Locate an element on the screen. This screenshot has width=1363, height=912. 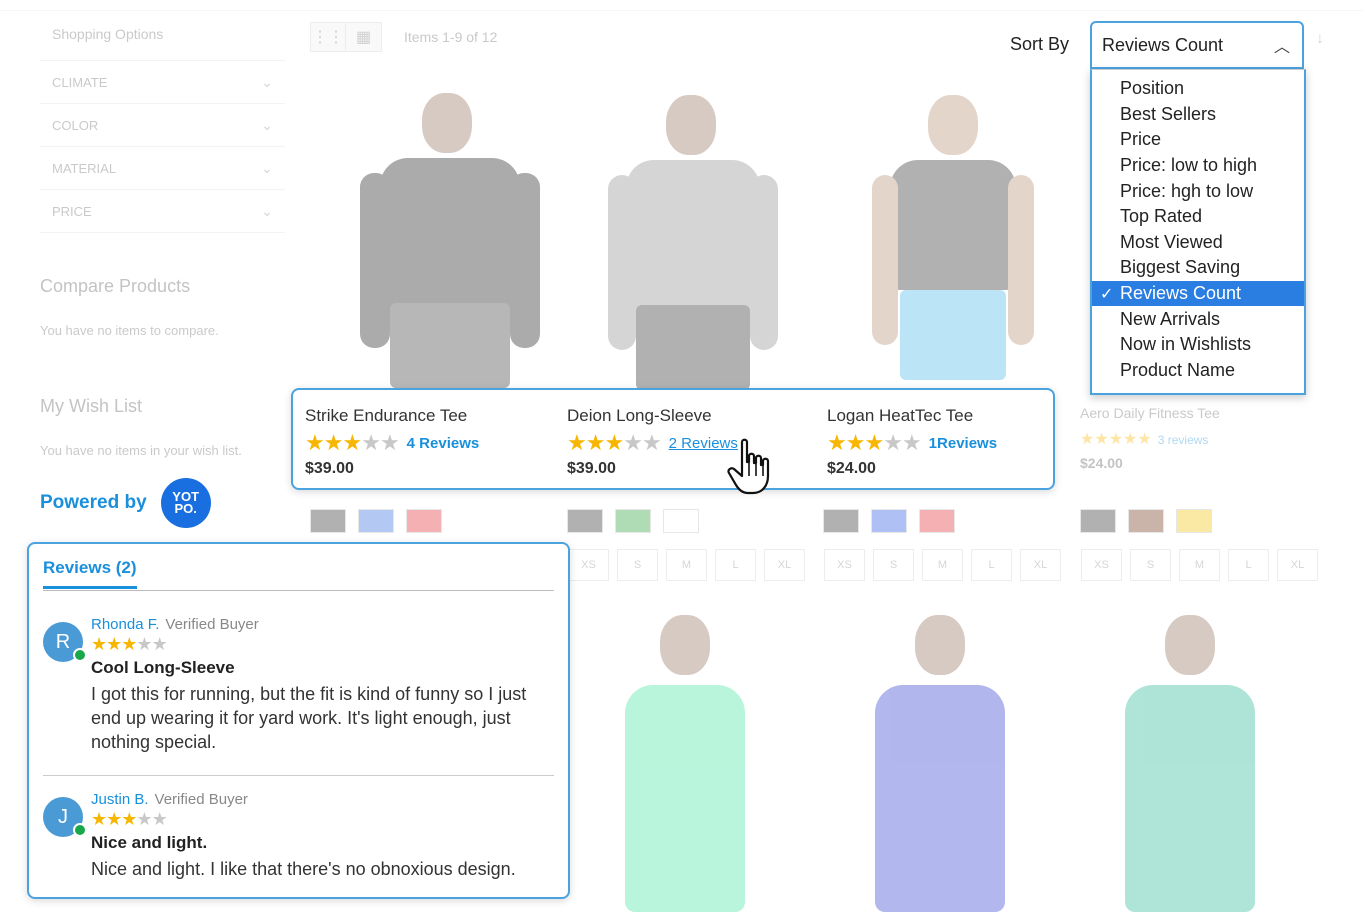
filter-color: COLOR ⌄ is located at coordinates (162, 125).